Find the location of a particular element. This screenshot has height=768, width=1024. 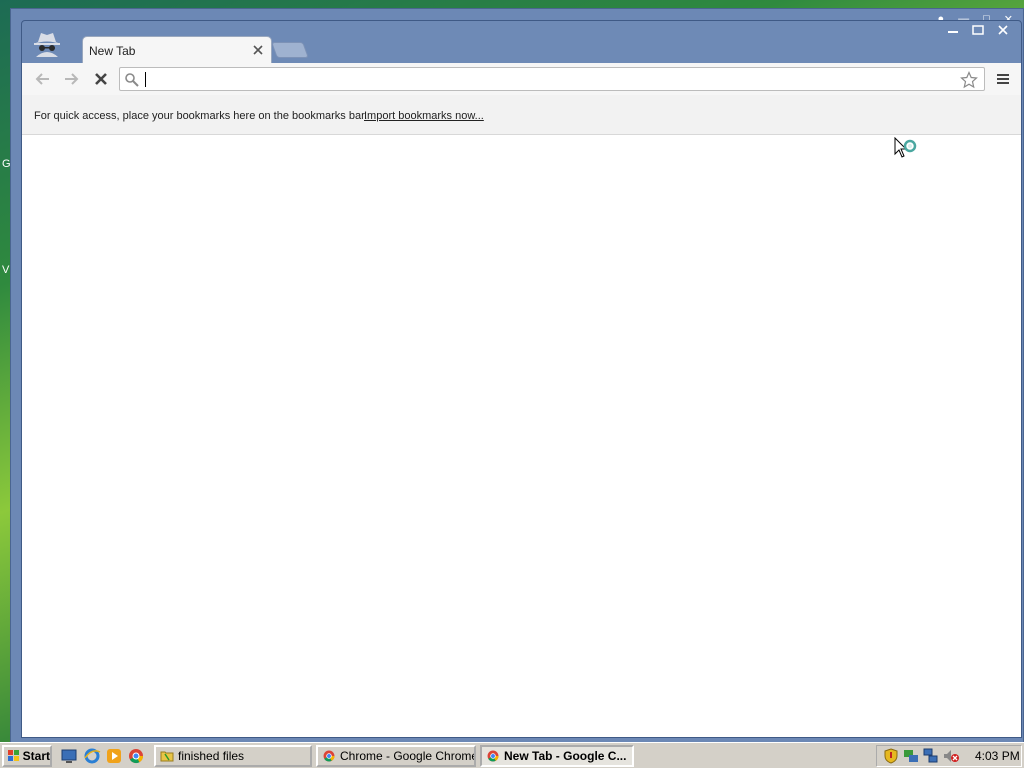

system-tray: 4:03 PM is located at coordinates (949, 756).